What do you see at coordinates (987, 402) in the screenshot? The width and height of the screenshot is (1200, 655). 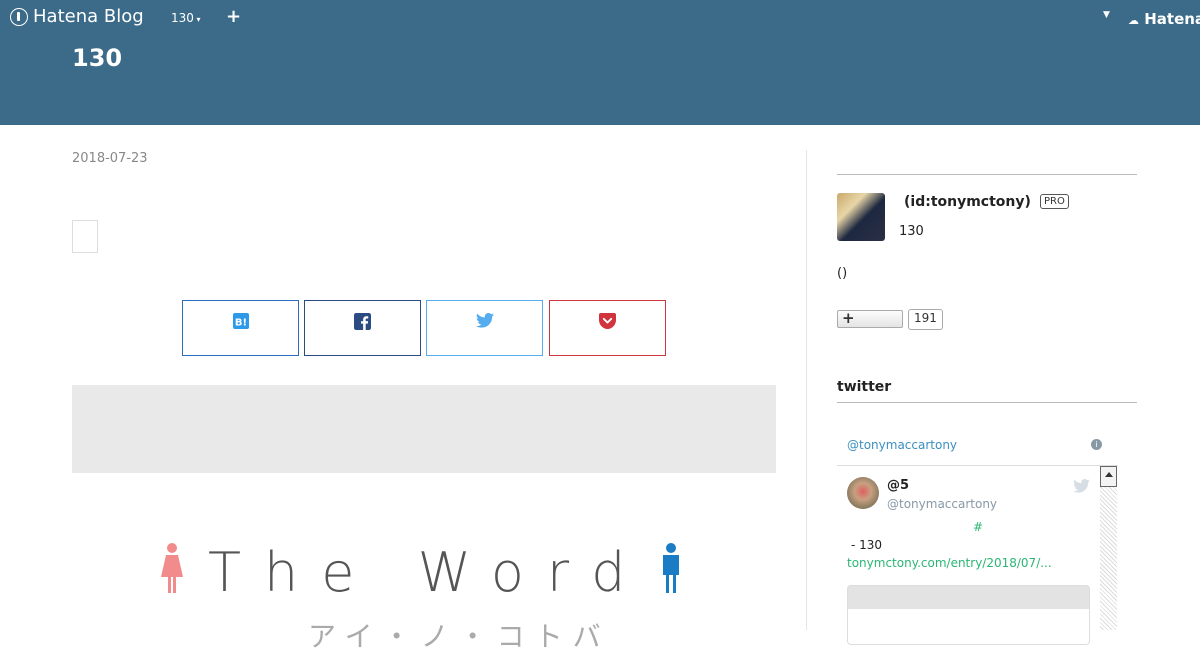 I see `twitter-module-divider` at bounding box center [987, 402].